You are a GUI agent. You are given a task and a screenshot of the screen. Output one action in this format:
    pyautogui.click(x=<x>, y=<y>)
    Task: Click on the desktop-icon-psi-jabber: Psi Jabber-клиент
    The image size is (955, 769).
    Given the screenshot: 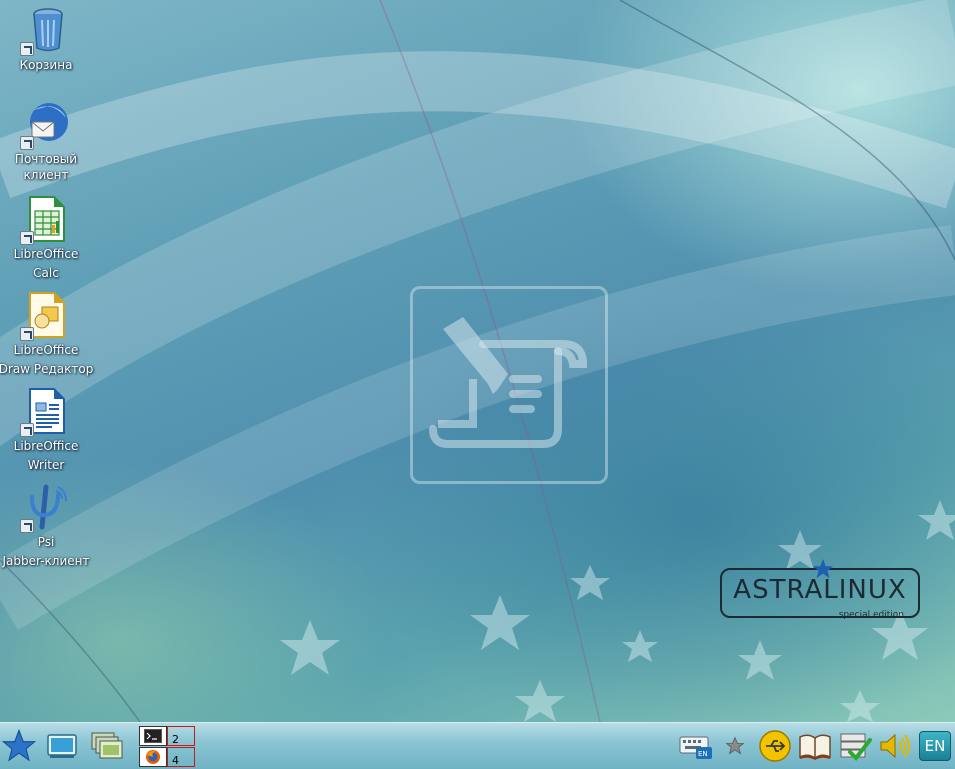 What is the action you would take?
    pyautogui.click(x=47, y=526)
    